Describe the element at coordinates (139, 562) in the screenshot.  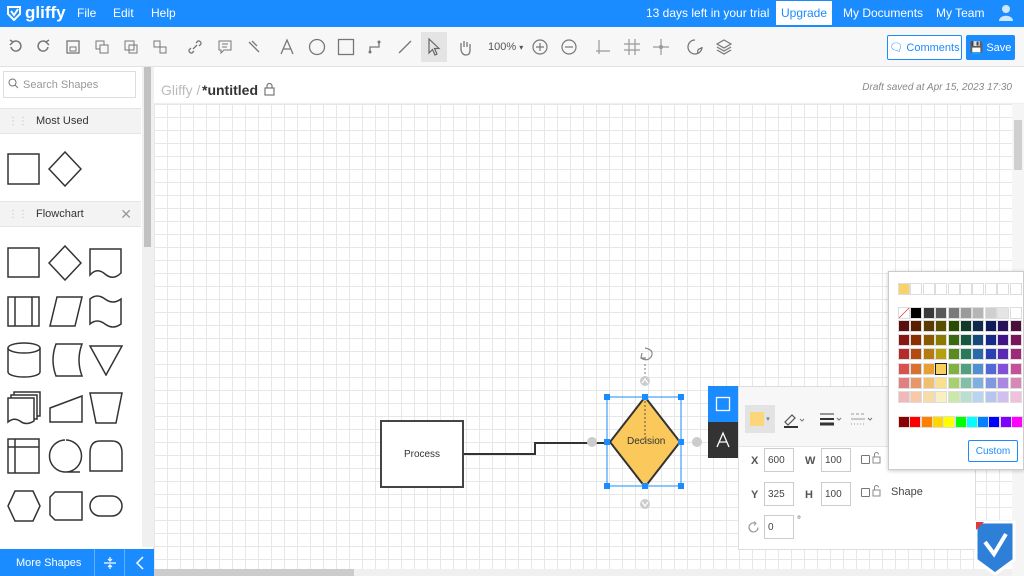
I see `collapse-sidebar-icon` at that location.